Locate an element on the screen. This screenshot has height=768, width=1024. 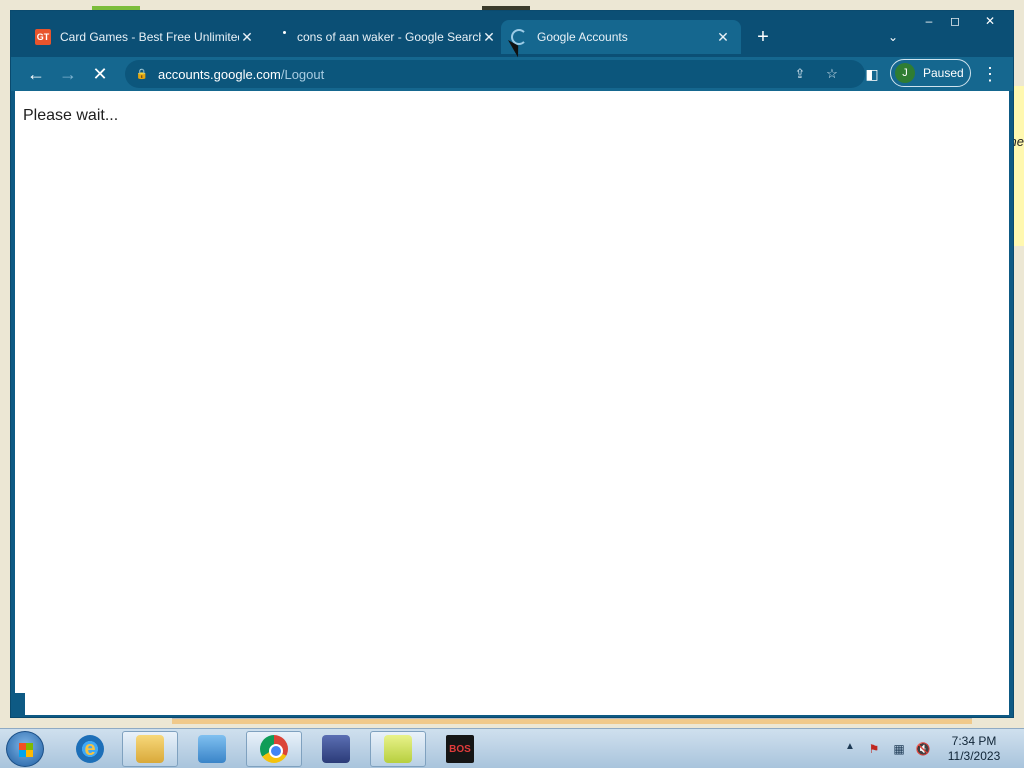
new-tab-button: + is located at coordinates (763, 37).